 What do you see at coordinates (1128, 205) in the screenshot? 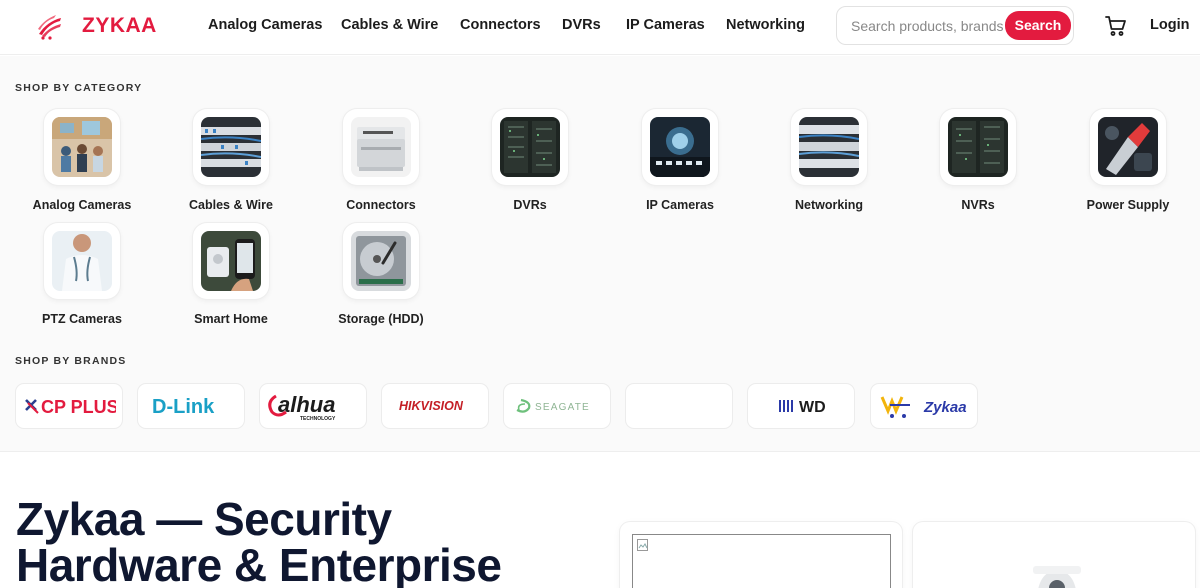
I see `category-label: Power Supply` at bounding box center [1128, 205].